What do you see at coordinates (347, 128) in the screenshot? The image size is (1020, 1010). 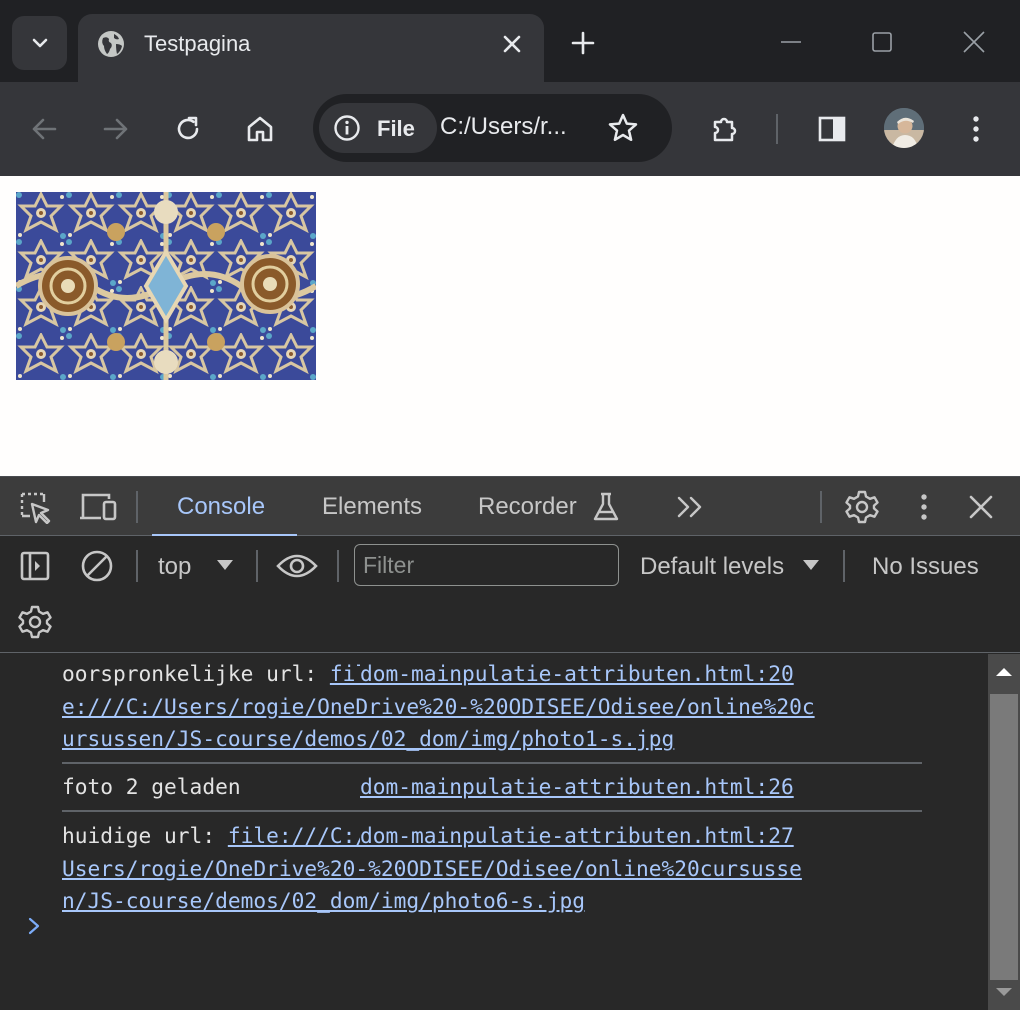 I see `info-icon` at bounding box center [347, 128].